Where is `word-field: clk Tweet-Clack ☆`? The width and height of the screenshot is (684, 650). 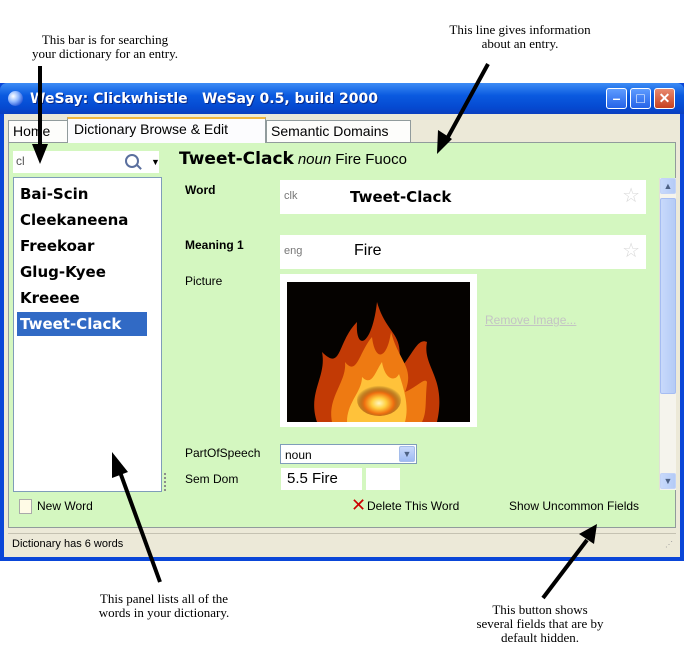
word-field: clk Tweet-Clack ☆ is located at coordinates (463, 197).